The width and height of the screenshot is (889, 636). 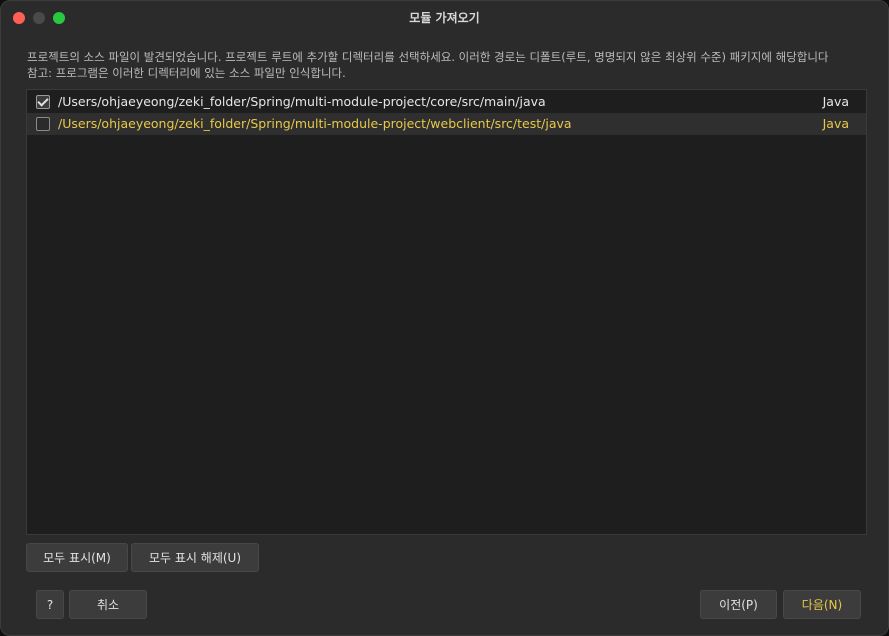 I want to click on hide-all-button: 모두 표시 해제(U), so click(x=195, y=557).